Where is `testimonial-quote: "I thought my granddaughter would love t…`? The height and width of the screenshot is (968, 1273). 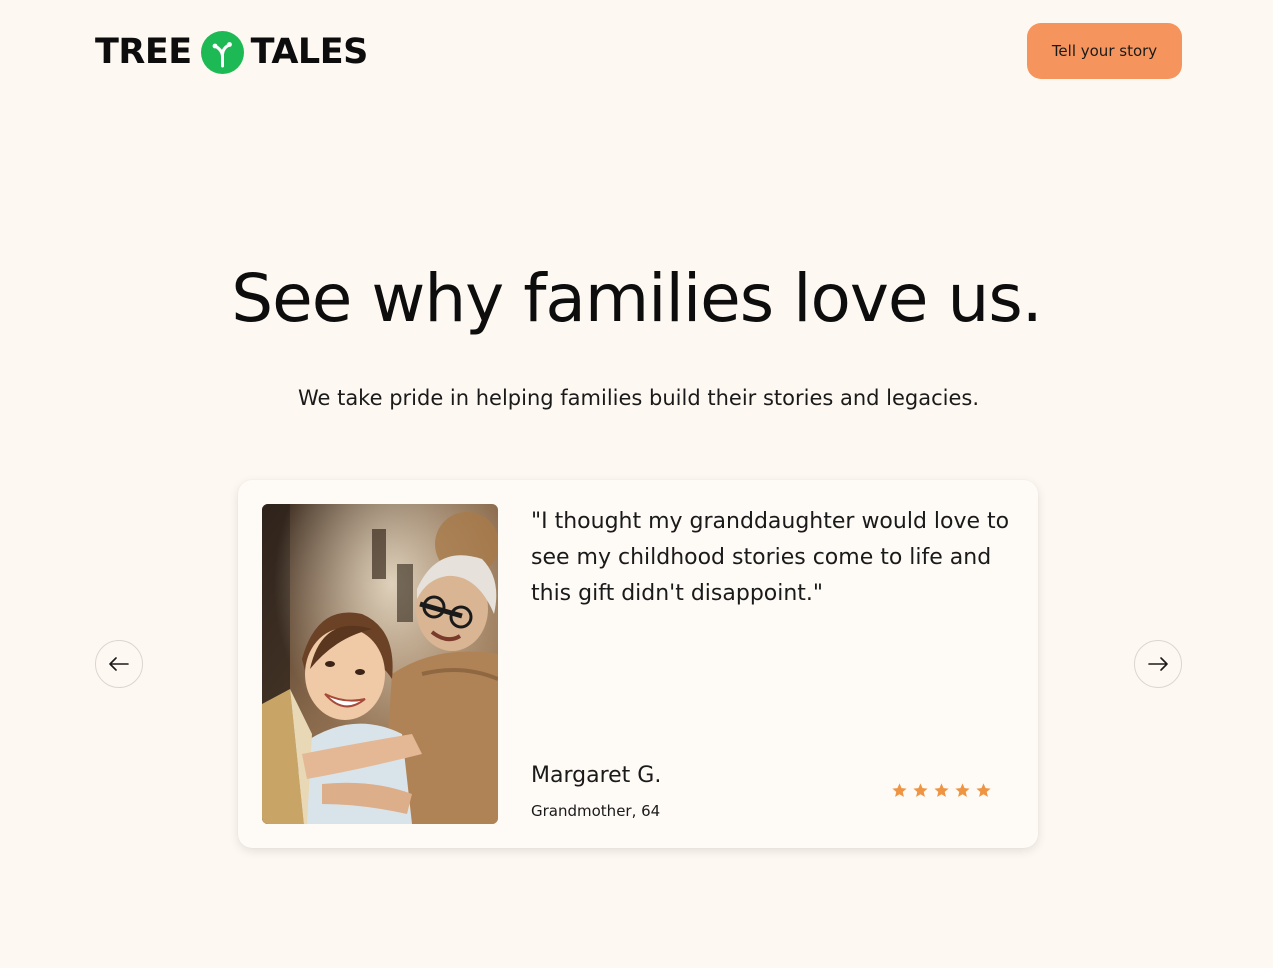
testimonial-quote: "I thought my granddaughter would love t… is located at coordinates (770, 557).